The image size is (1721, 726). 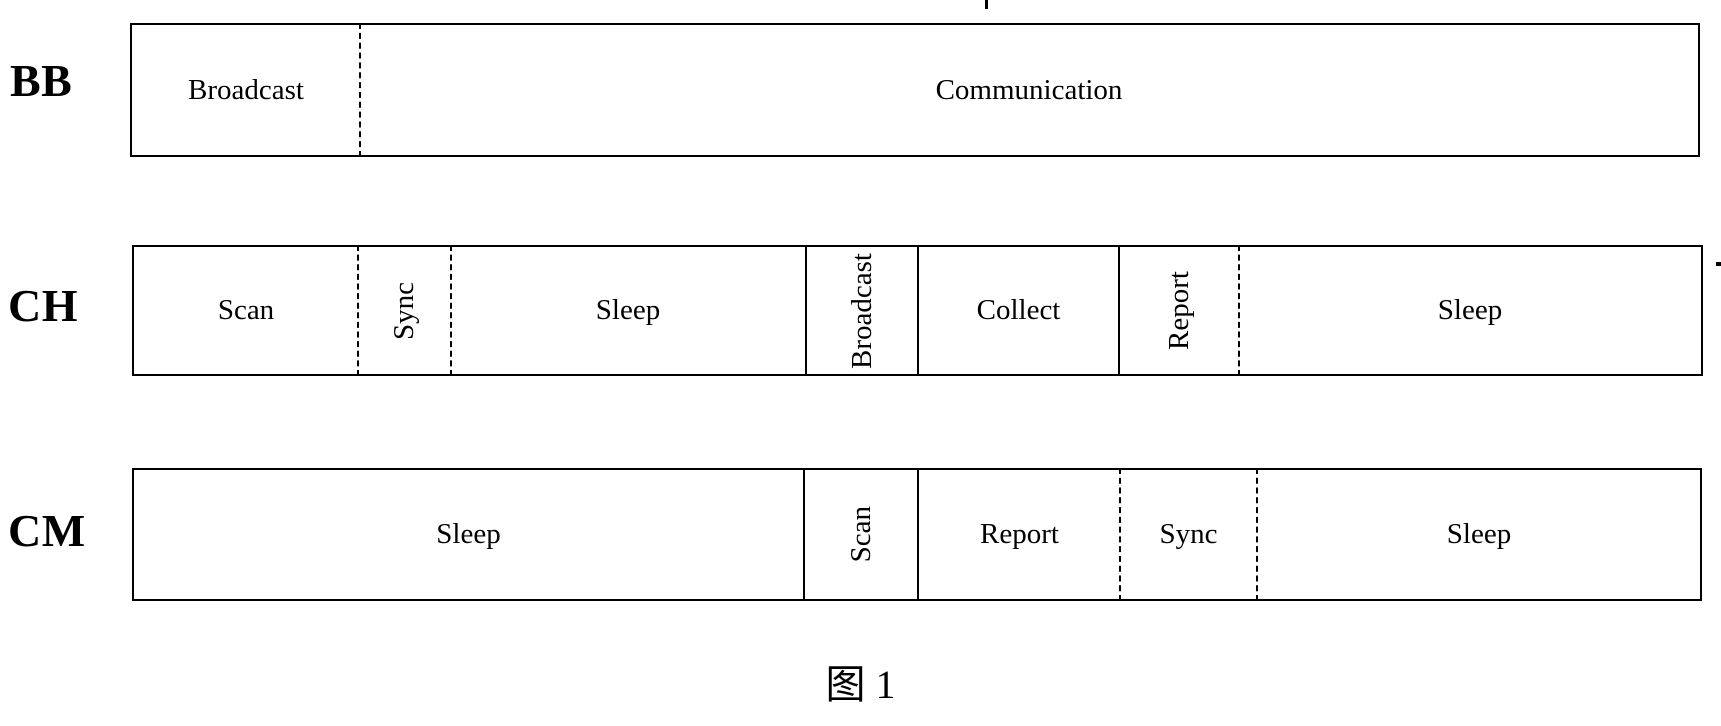 I want to click on segment-ch-broadcast: Broadcast, so click(x=863, y=310).